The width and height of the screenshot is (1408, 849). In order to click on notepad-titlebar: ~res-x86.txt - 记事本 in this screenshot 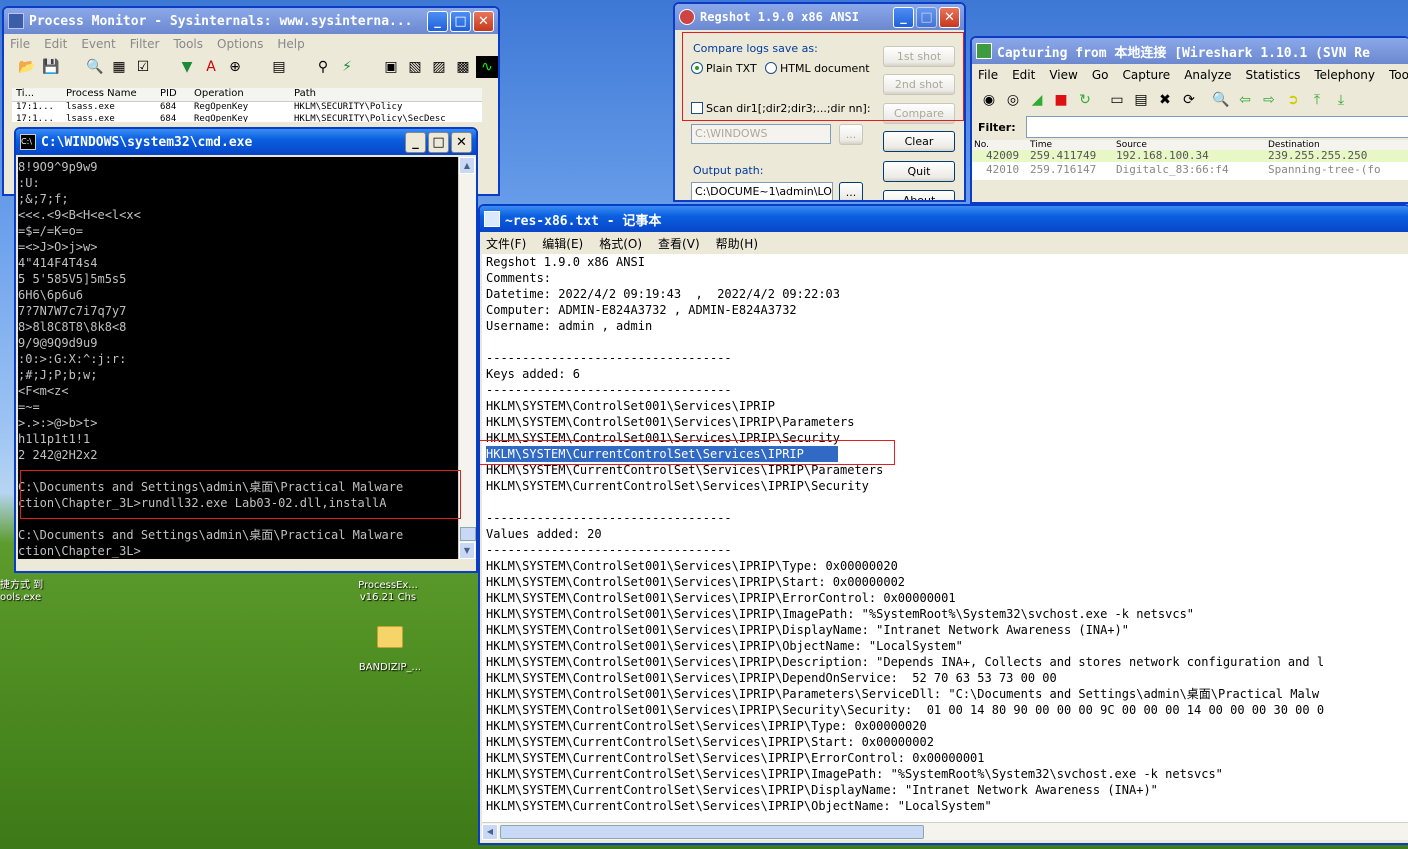, I will do `click(944, 219)`.